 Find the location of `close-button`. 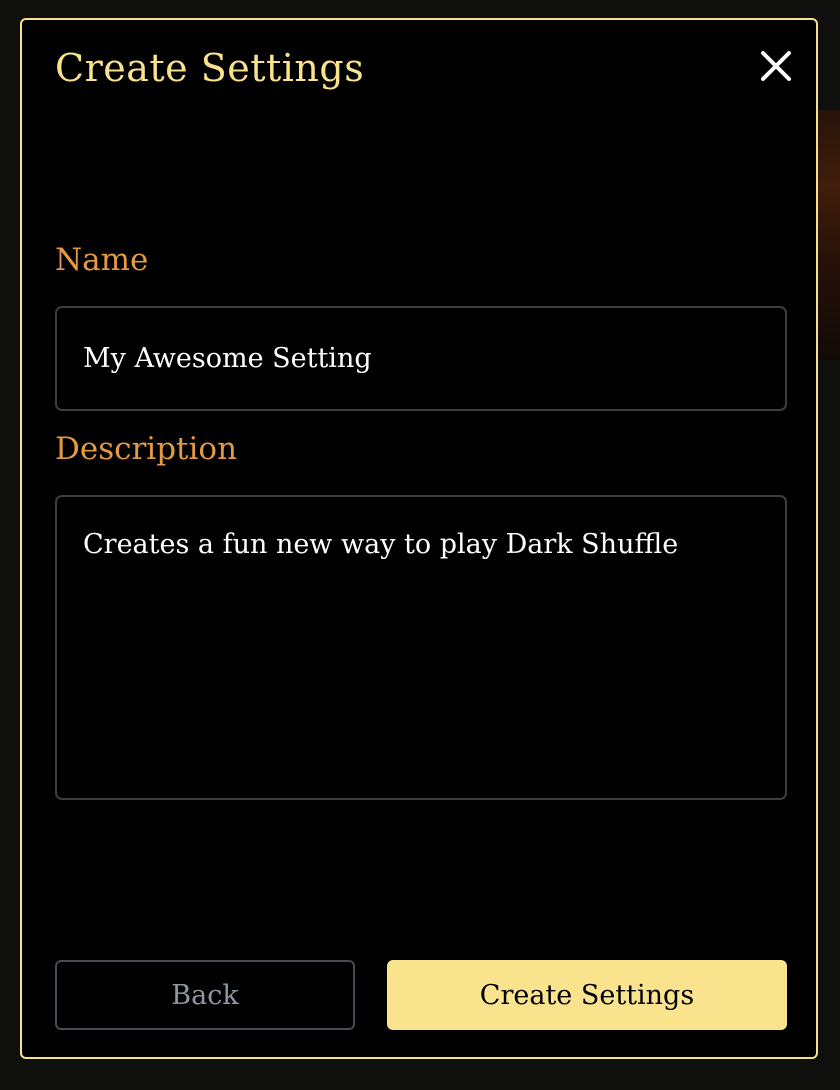

close-button is located at coordinates (776, 66).